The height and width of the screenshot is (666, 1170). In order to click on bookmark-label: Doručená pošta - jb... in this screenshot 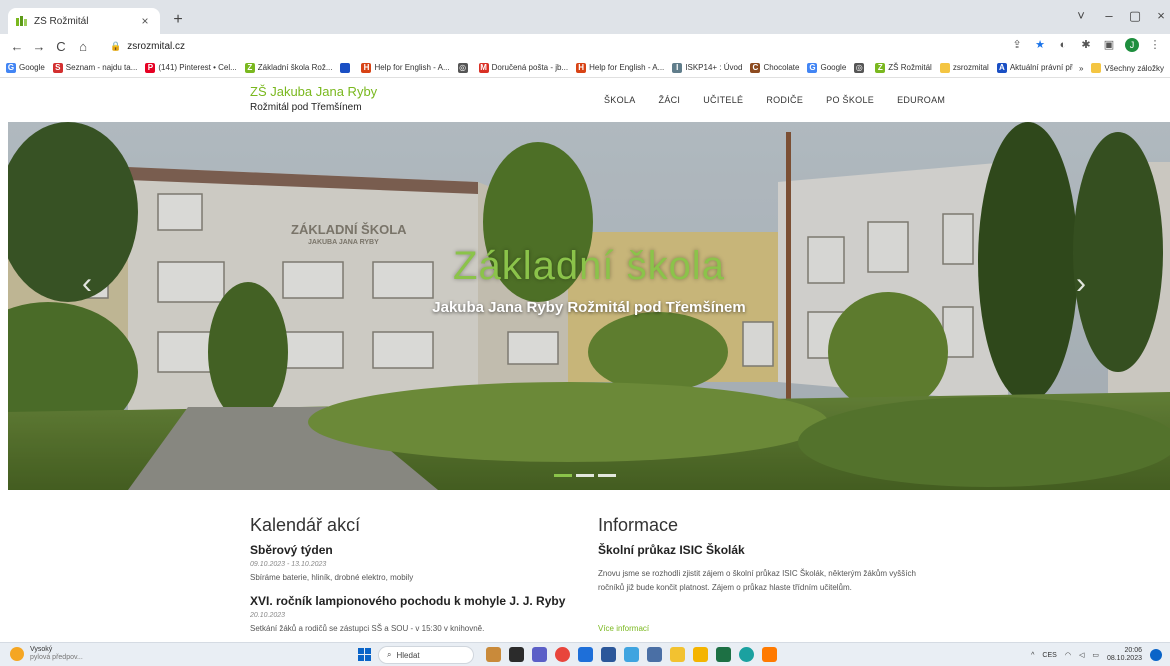, I will do `click(530, 67)`.